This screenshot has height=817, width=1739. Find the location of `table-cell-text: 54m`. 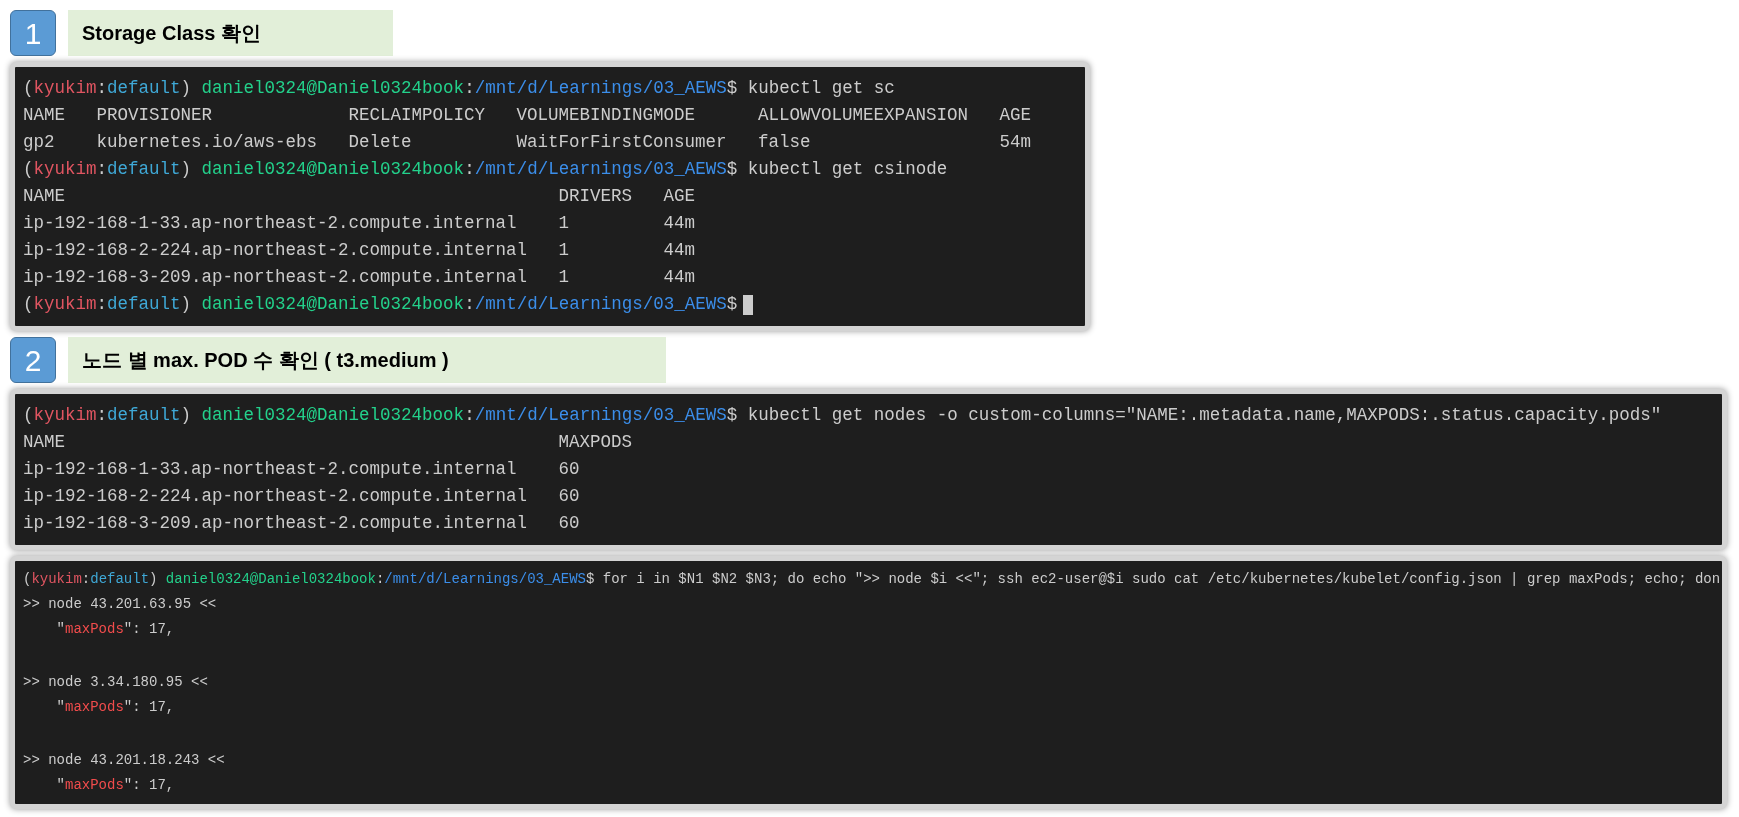

table-cell-text: 54m is located at coordinates (1015, 142).